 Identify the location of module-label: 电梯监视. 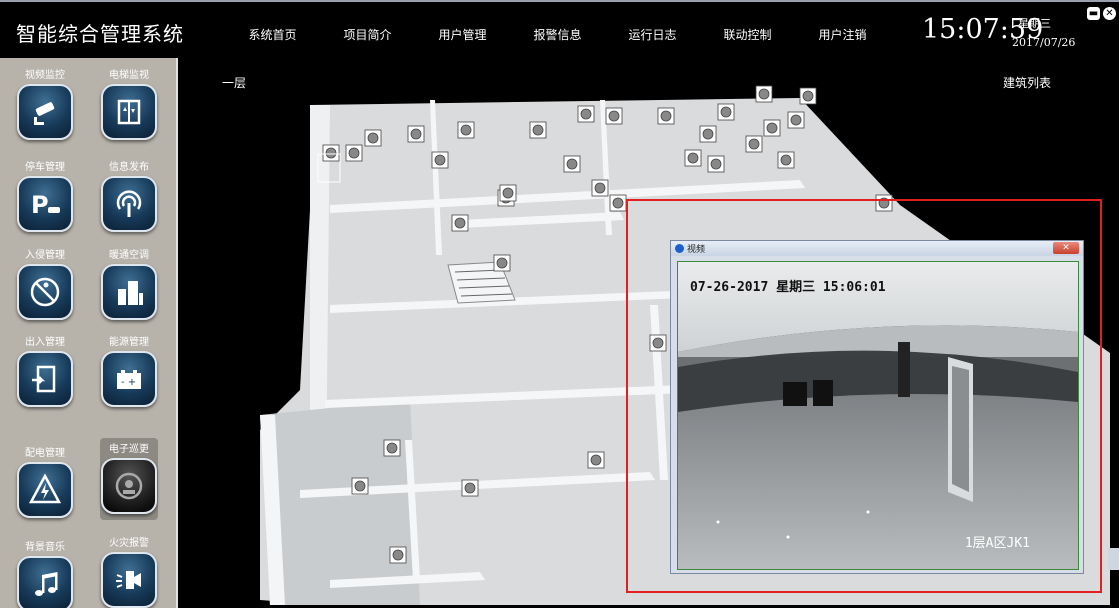
(129, 75).